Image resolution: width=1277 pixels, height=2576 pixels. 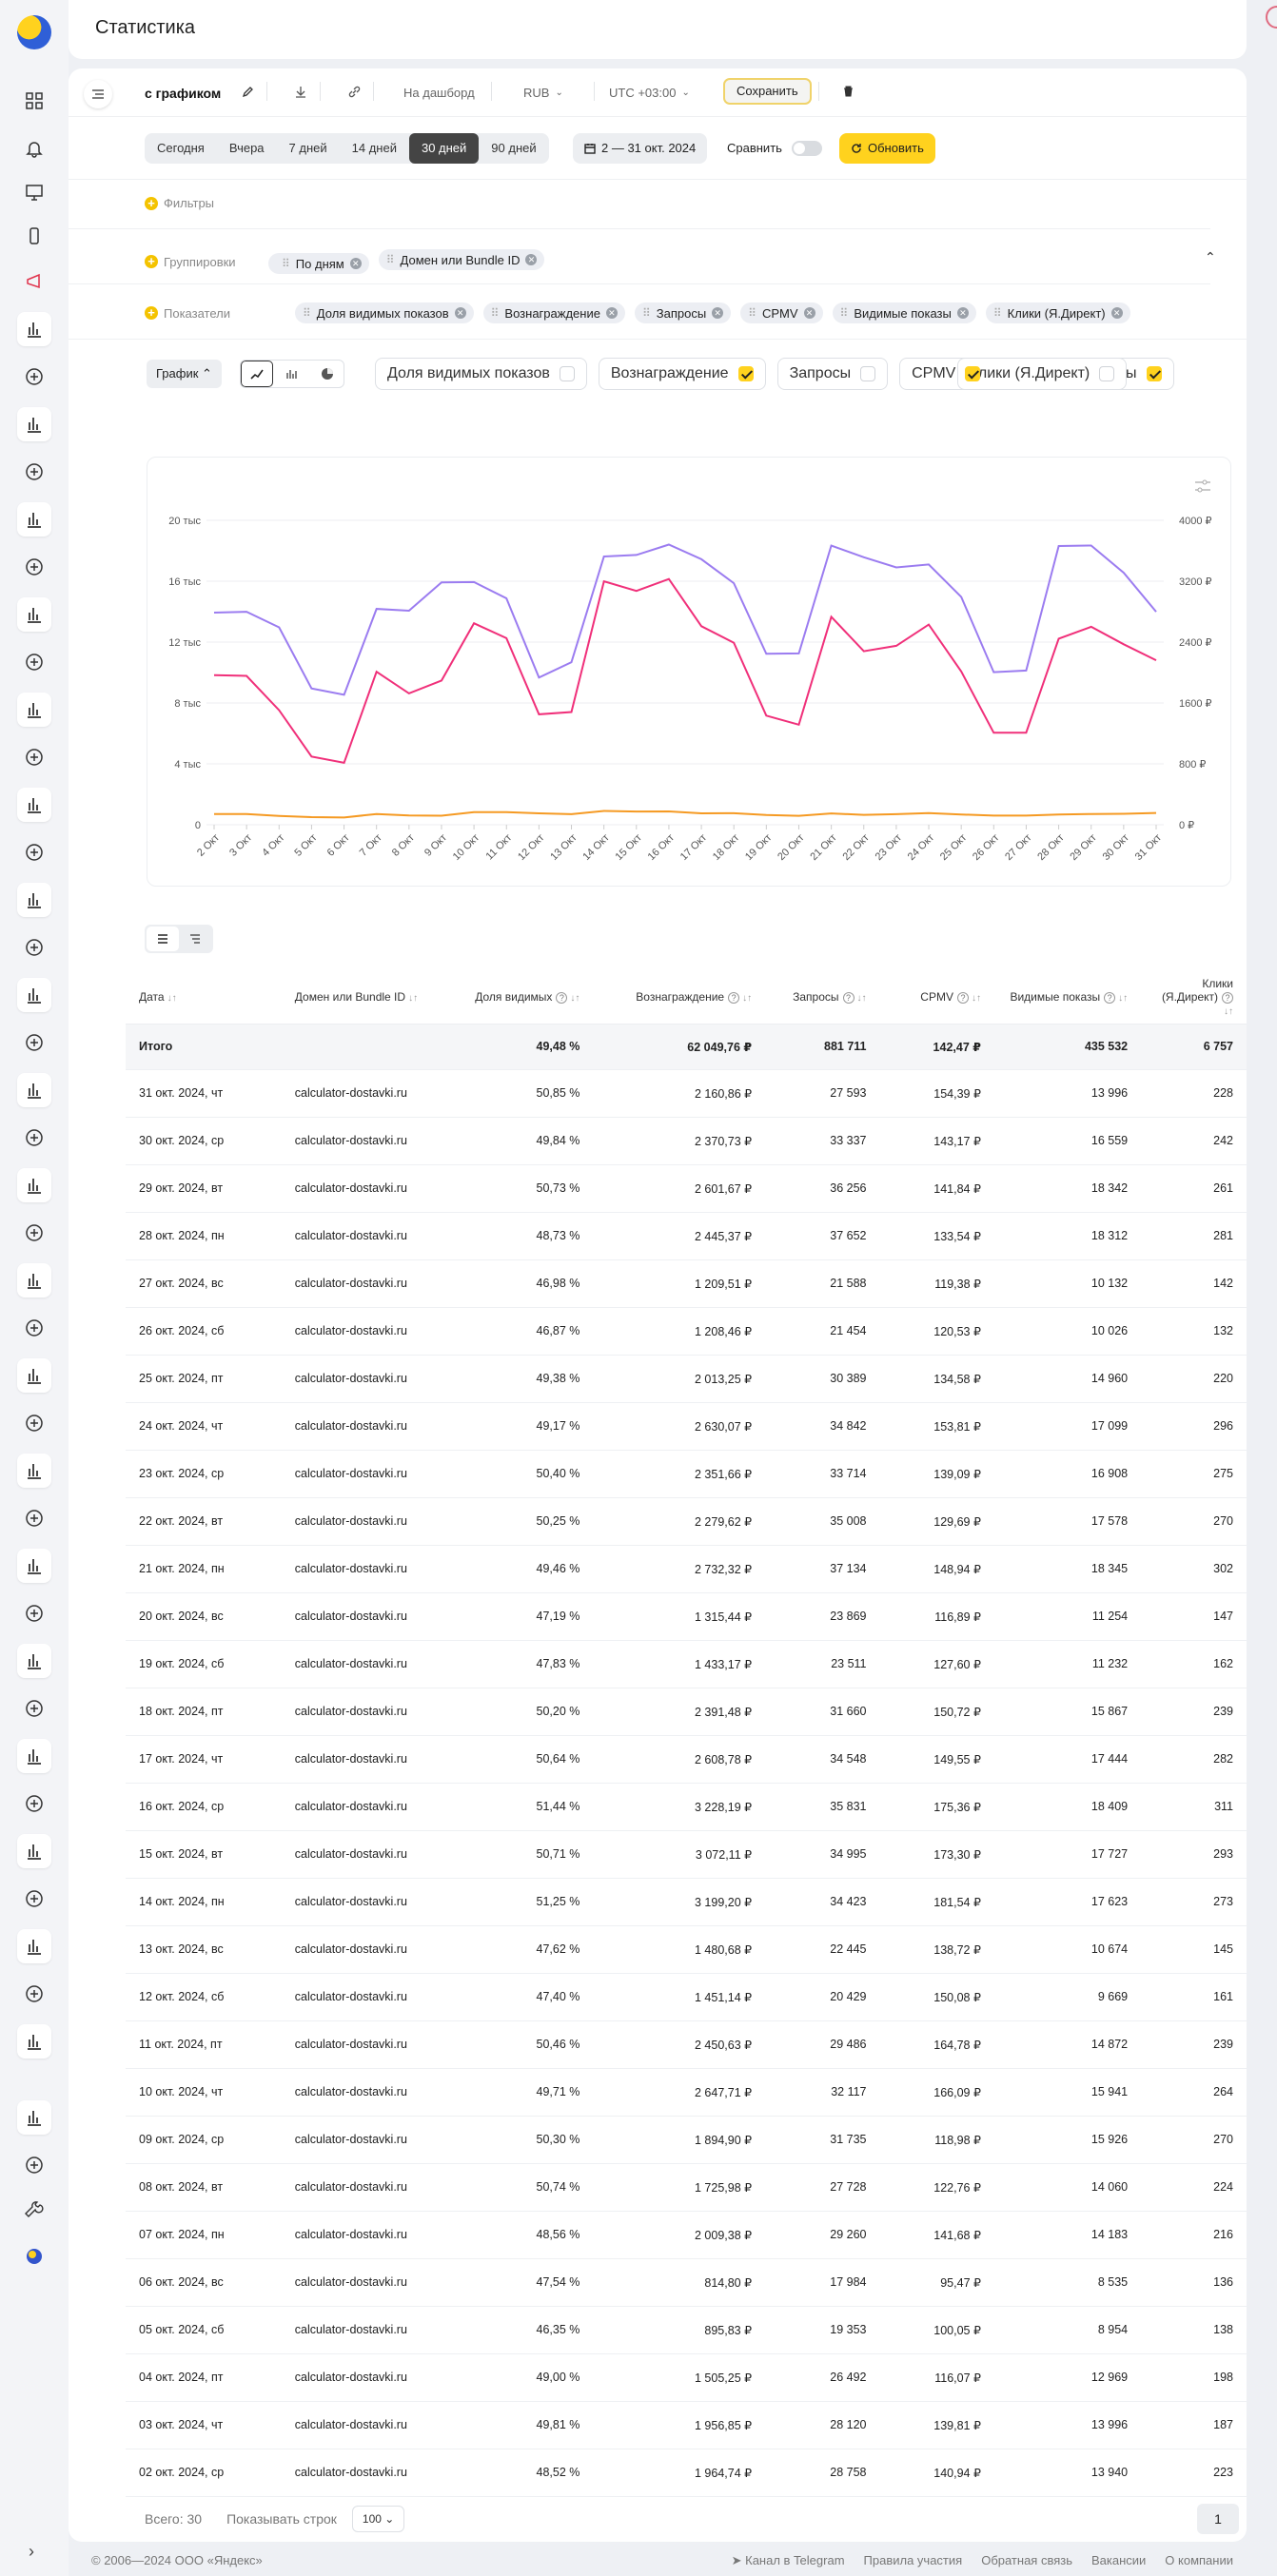 What do you see at coordinates (181, 149) in the screenshot?
I see `period-button: Сегодня` at bounding box center [181, 149].